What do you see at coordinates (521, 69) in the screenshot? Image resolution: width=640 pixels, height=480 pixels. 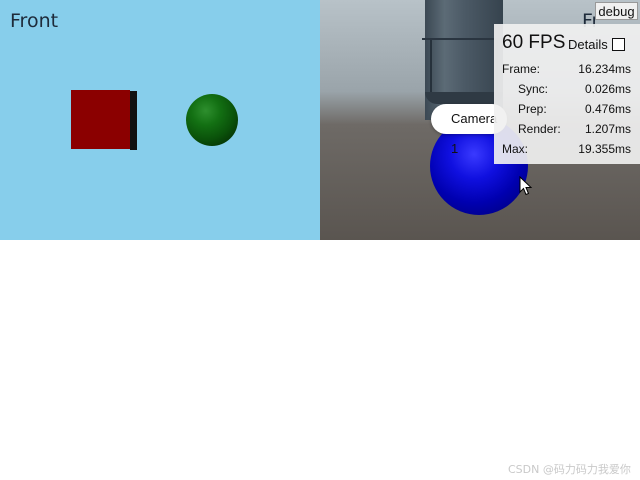 I see `stat-label: Frame:` at bounding box center [521, 69].